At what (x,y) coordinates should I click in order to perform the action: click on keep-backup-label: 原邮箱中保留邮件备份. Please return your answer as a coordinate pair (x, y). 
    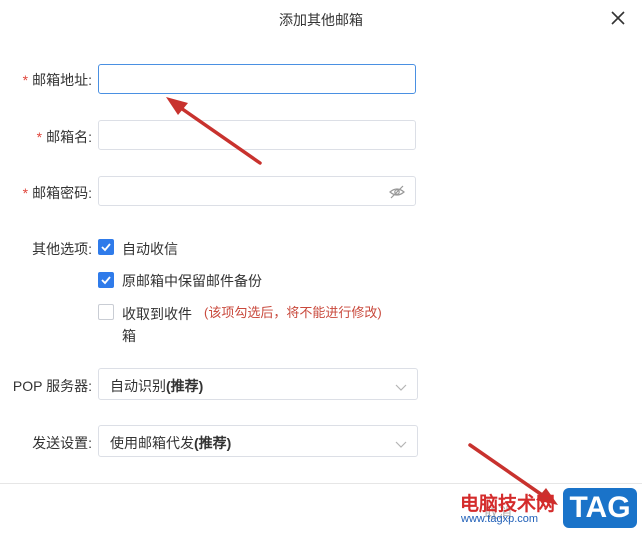
    Looking at the image, I should click on (192, 281).